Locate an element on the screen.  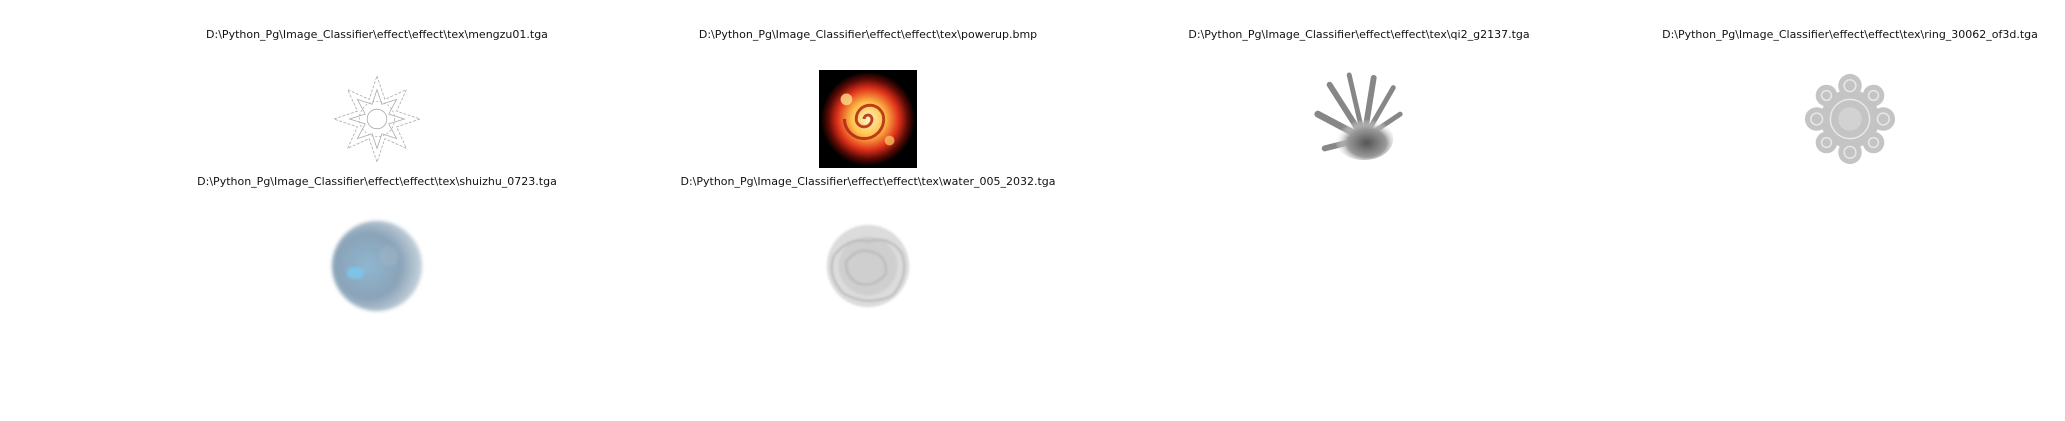
ornament-ring-icon is located at coordinates (1850, 119).